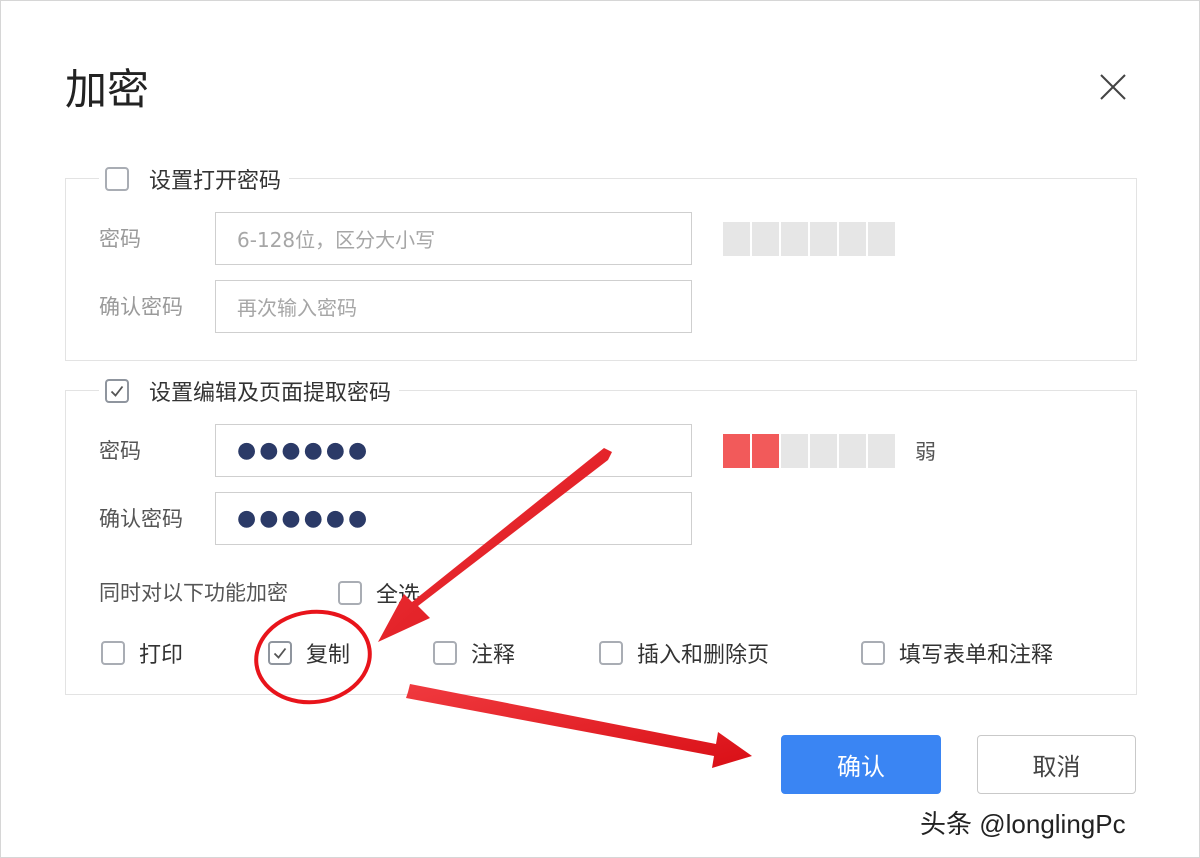 This screenshot has height=858, width=1200. I want to click on perm-print-option: 打印, so click(142, 653).